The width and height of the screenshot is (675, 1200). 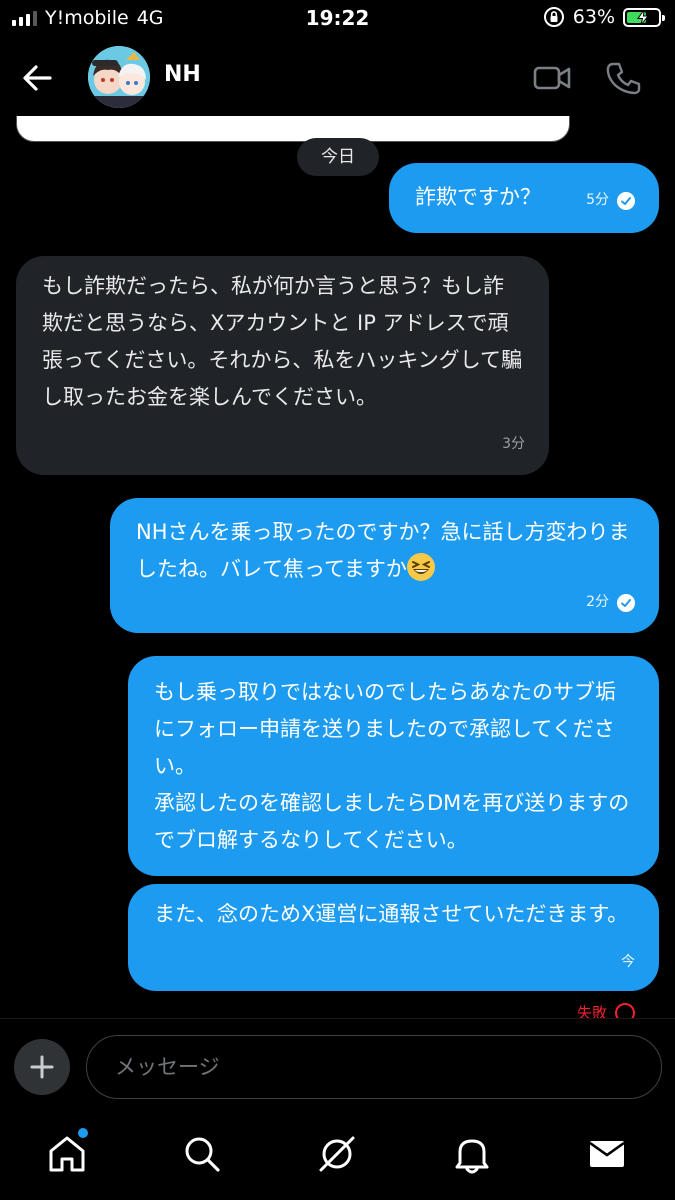 I want to click on message-time: 今, so click(x=628, y=962).